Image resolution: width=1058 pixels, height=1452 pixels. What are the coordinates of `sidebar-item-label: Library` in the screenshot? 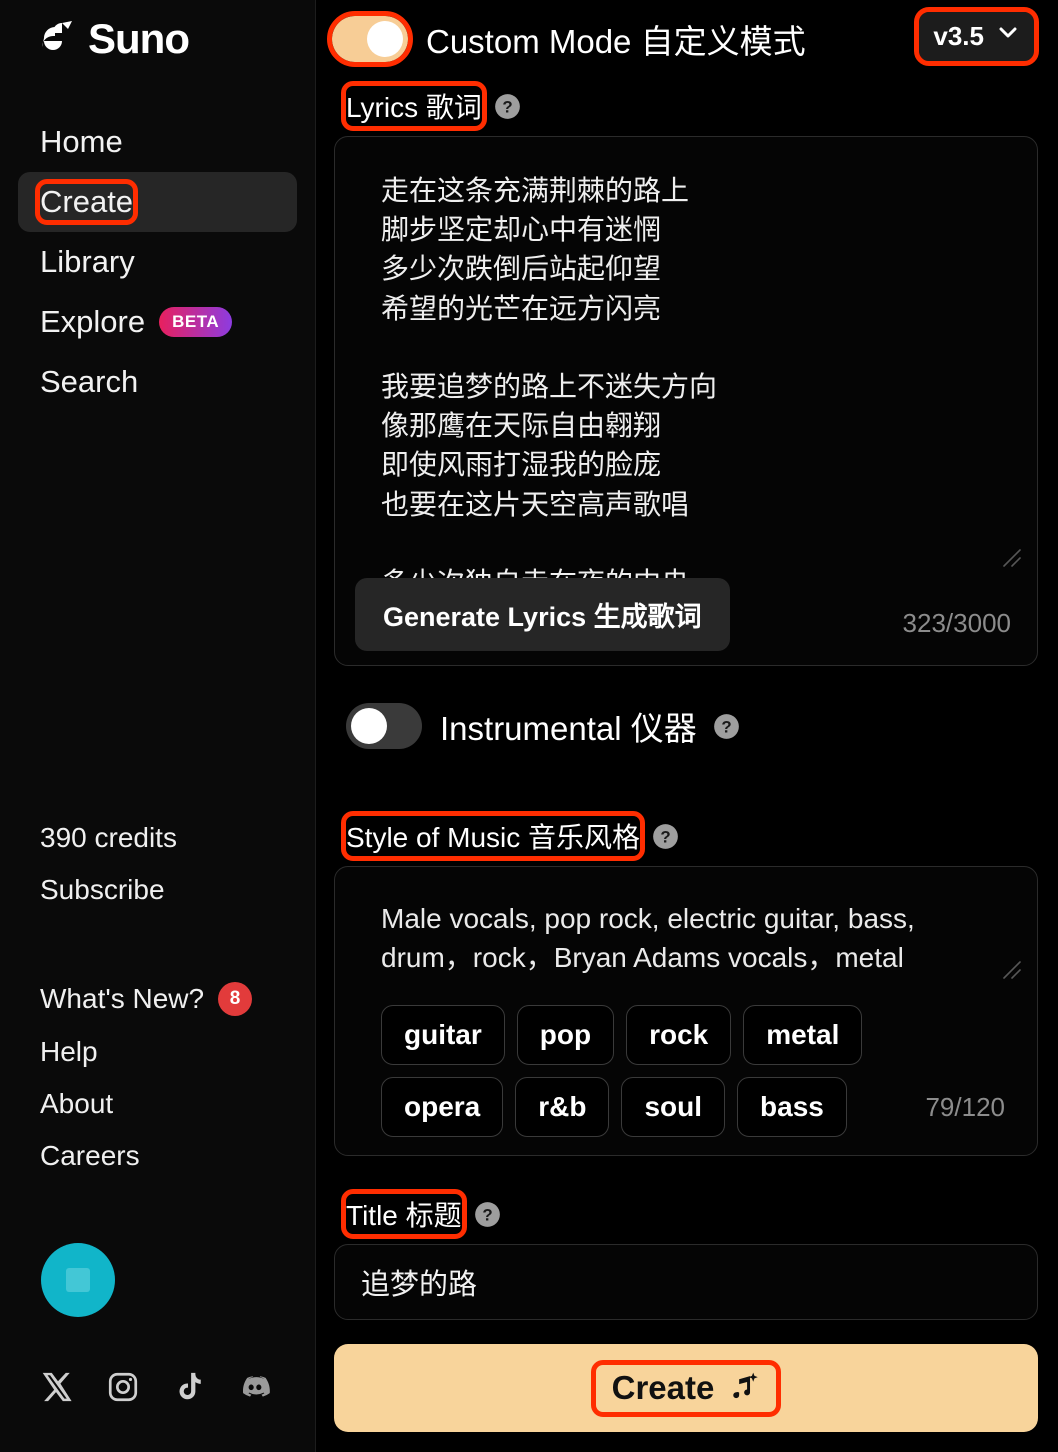 It's located at (87, 261).